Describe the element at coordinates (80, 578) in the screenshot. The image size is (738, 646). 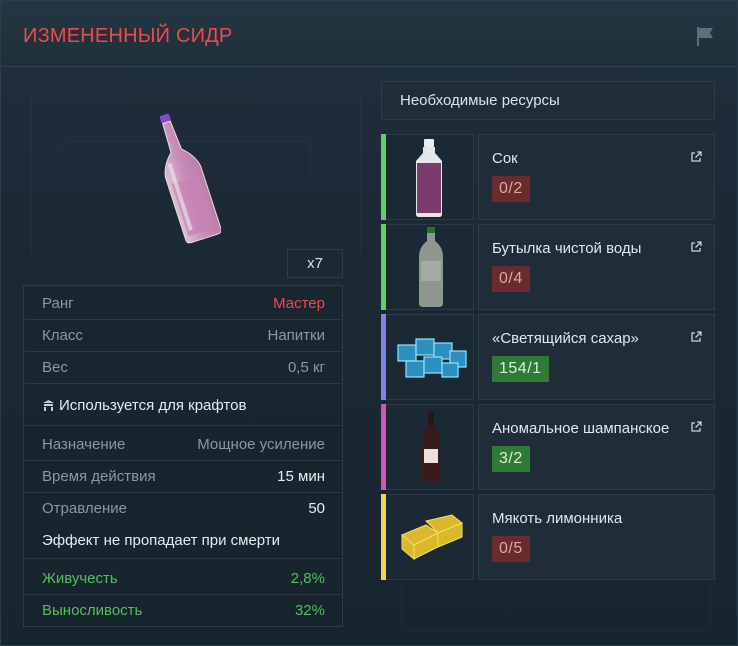
I see `stat-label: Живучесть` at that location.